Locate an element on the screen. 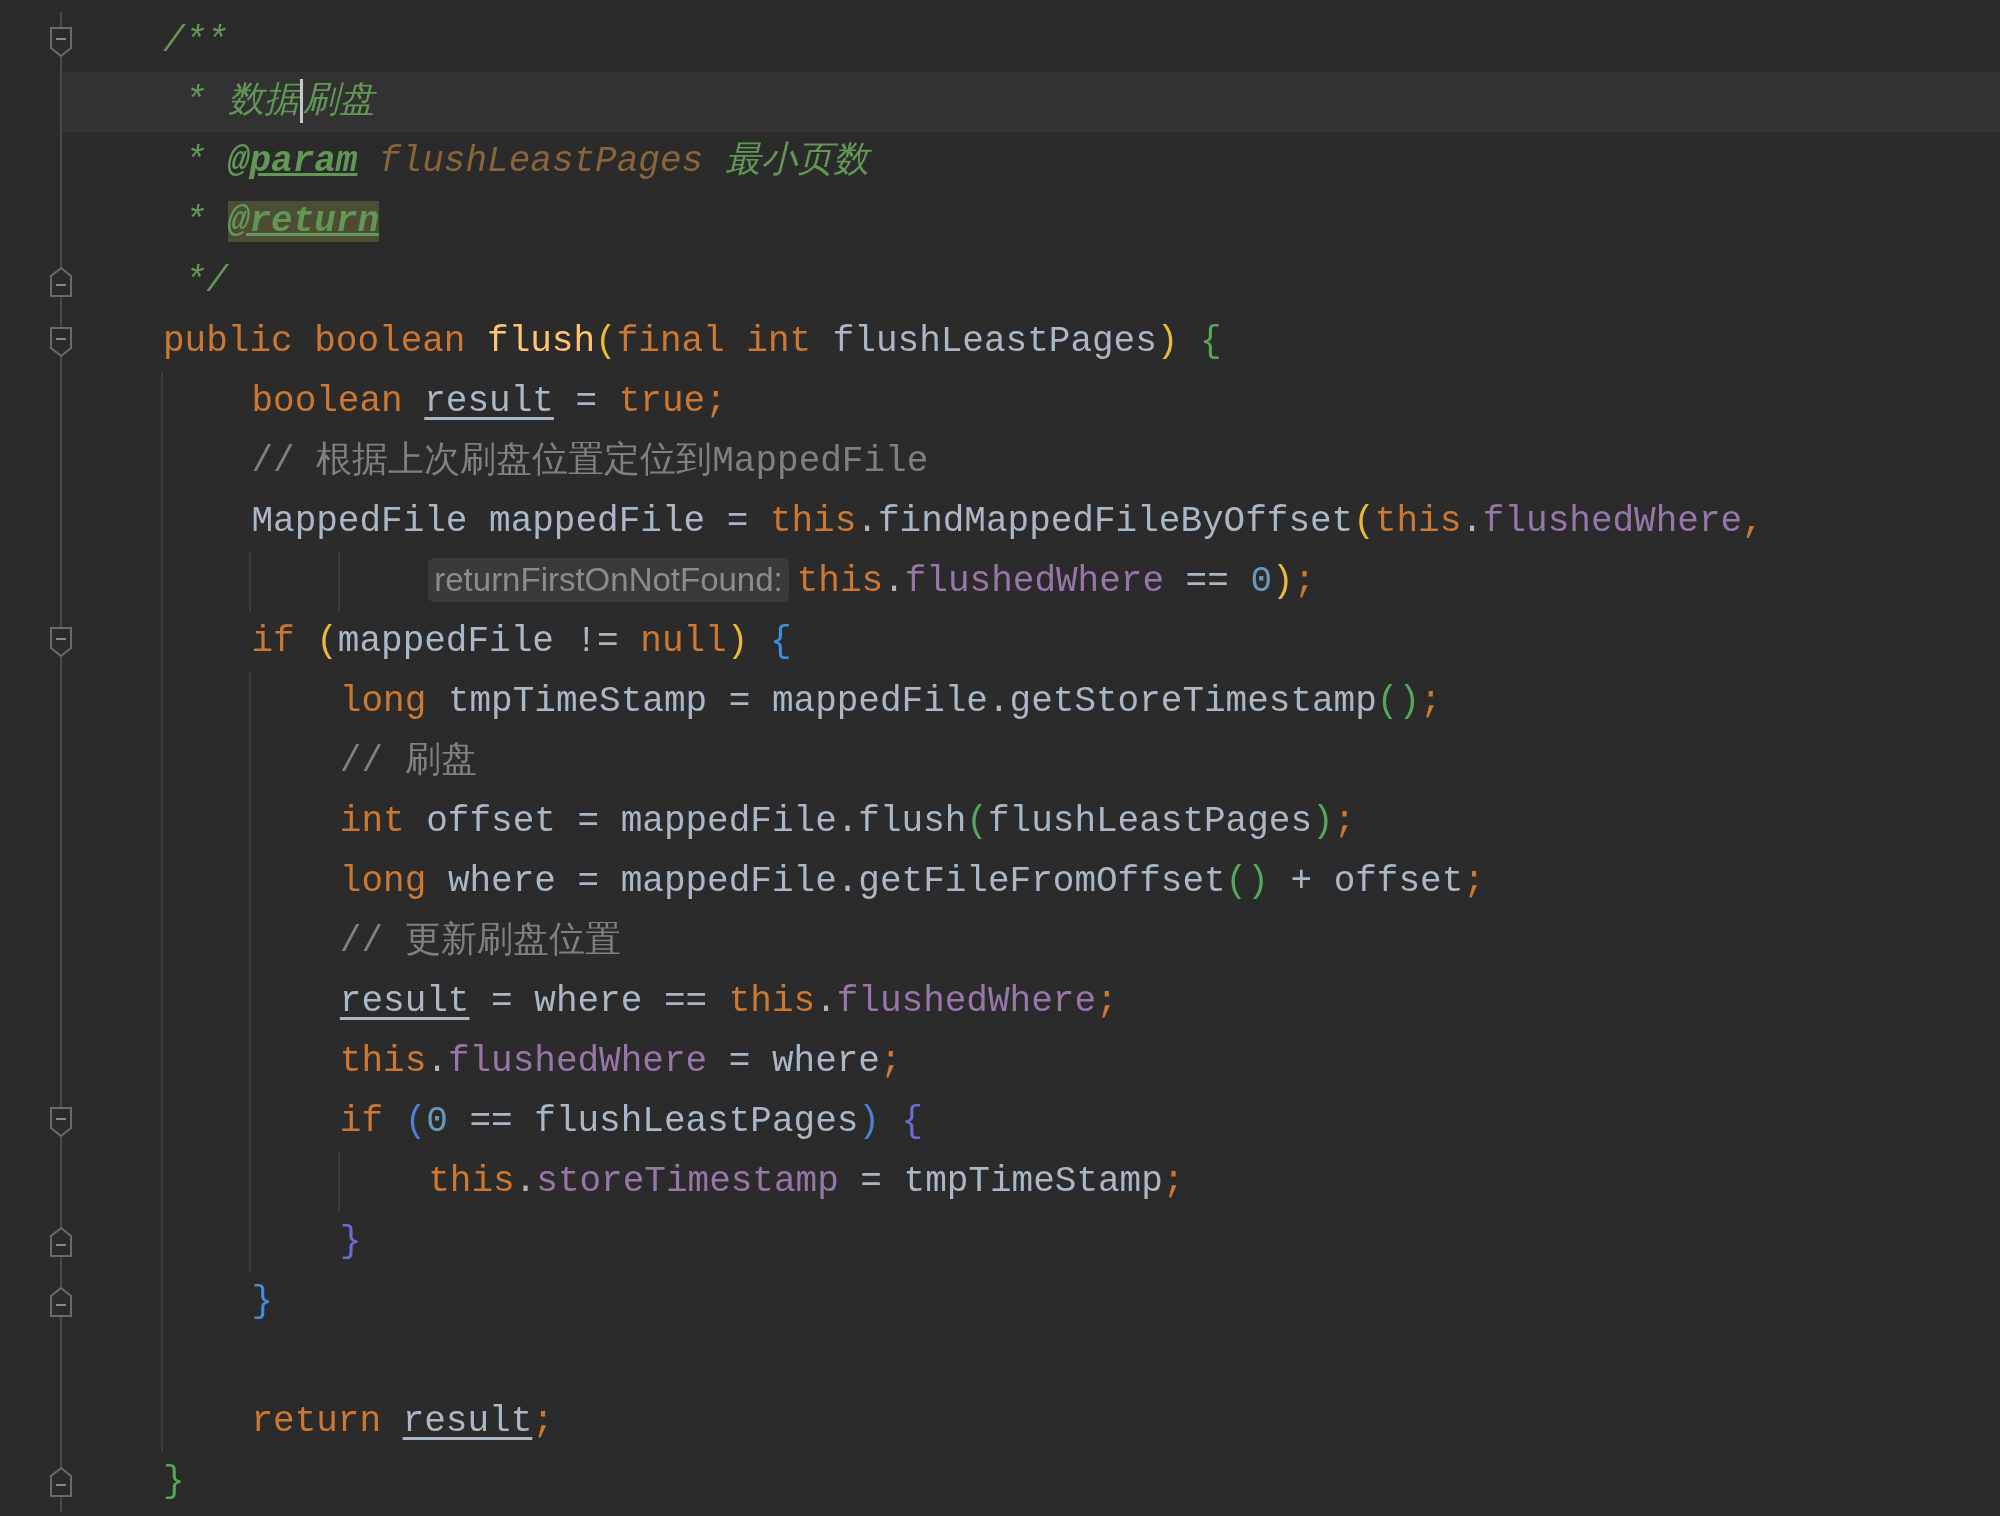 The width and height of the screenshot is (2000, 1516). keyword: return is located at coordinates (317, 1421).